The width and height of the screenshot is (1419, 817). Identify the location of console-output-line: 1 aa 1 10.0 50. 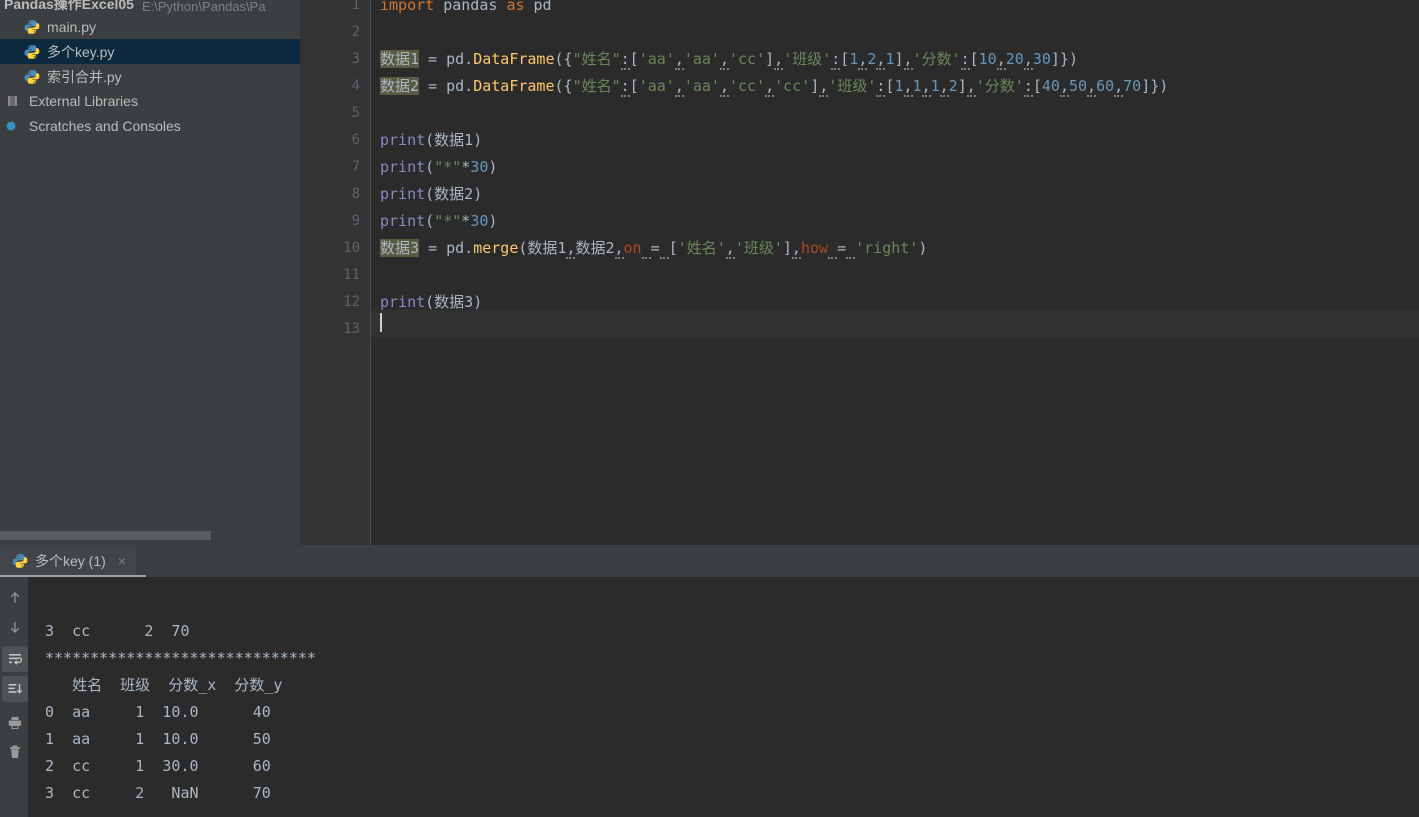
(158, 739).